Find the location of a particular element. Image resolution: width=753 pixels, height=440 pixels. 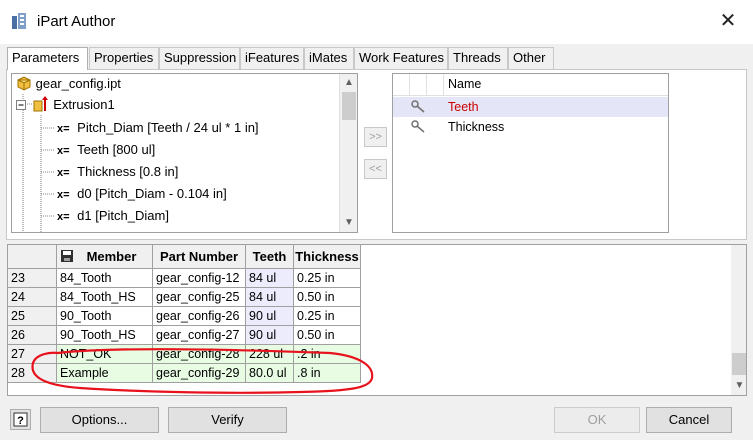

tab-ifeatures: iFeatures is located at coordinates (272, 58).